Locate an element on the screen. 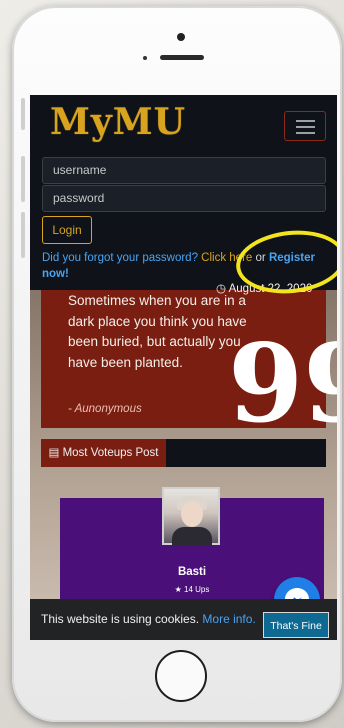  more-info-link: More info. is located at coordinates (228, 619).